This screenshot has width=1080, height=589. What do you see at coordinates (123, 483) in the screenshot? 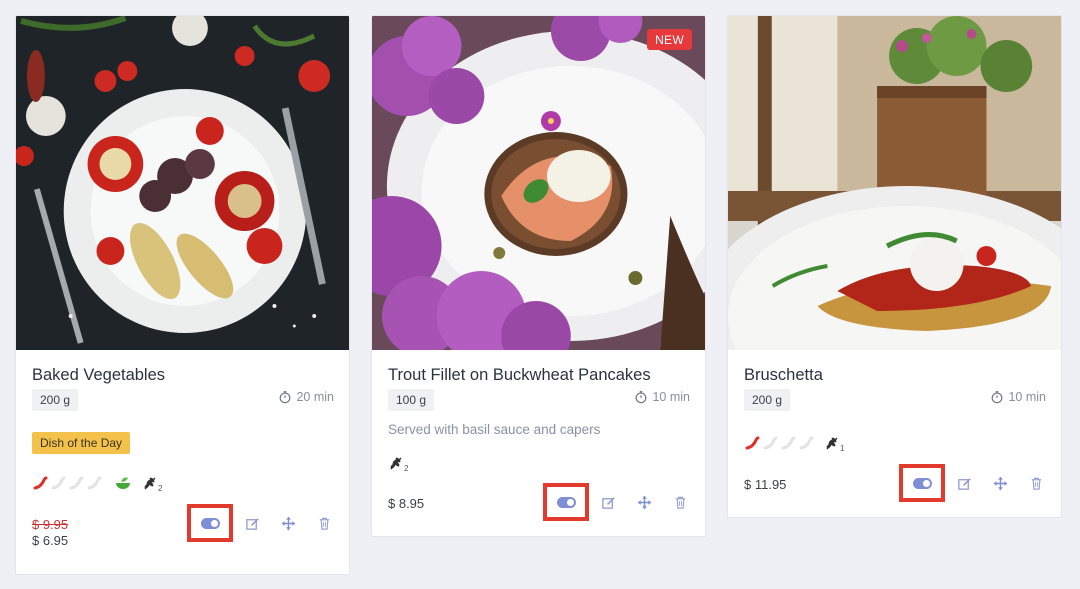
I see `leaf-bowl-icon` at bounding box center [123, 483].